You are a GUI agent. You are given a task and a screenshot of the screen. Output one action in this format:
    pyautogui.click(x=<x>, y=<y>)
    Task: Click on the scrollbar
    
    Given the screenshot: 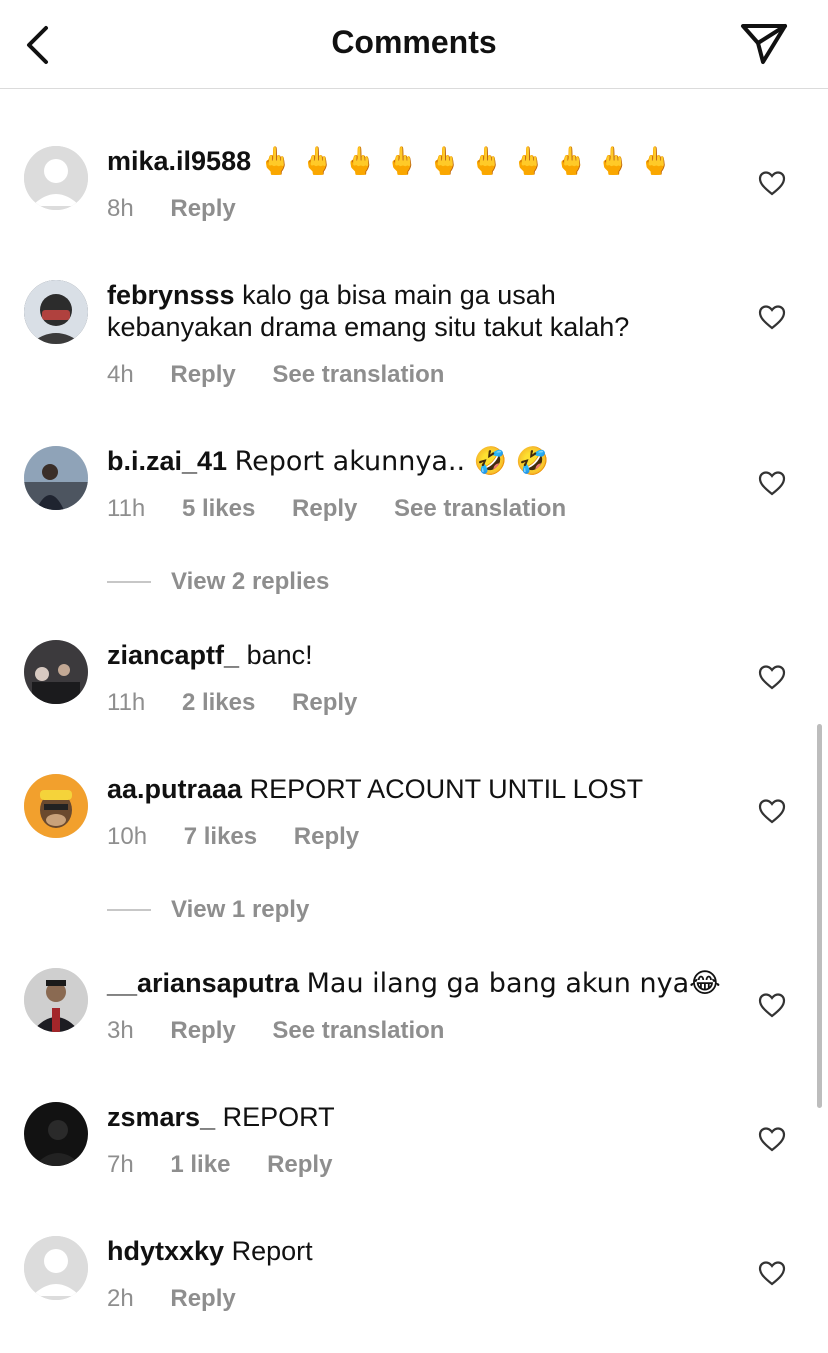 What is the action you would take?
    pyautogui.click(x=819, y=916)
    